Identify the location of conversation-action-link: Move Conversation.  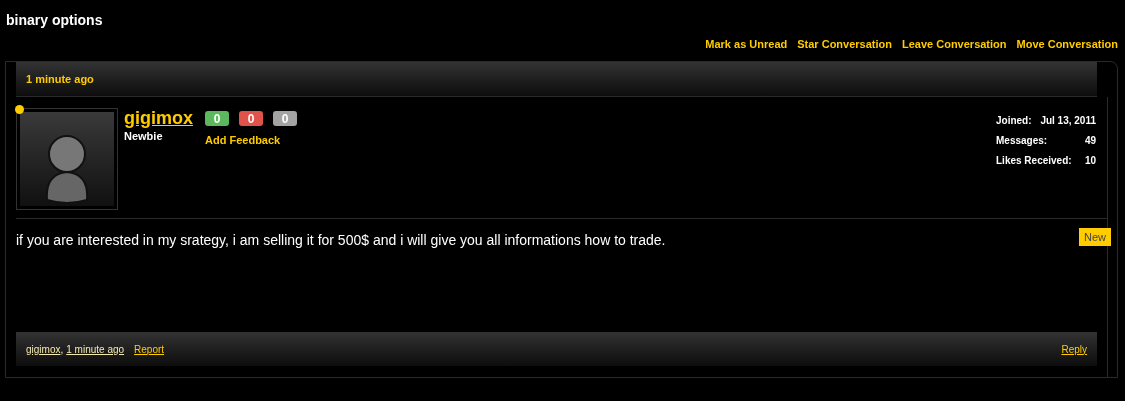
(1067, 48).